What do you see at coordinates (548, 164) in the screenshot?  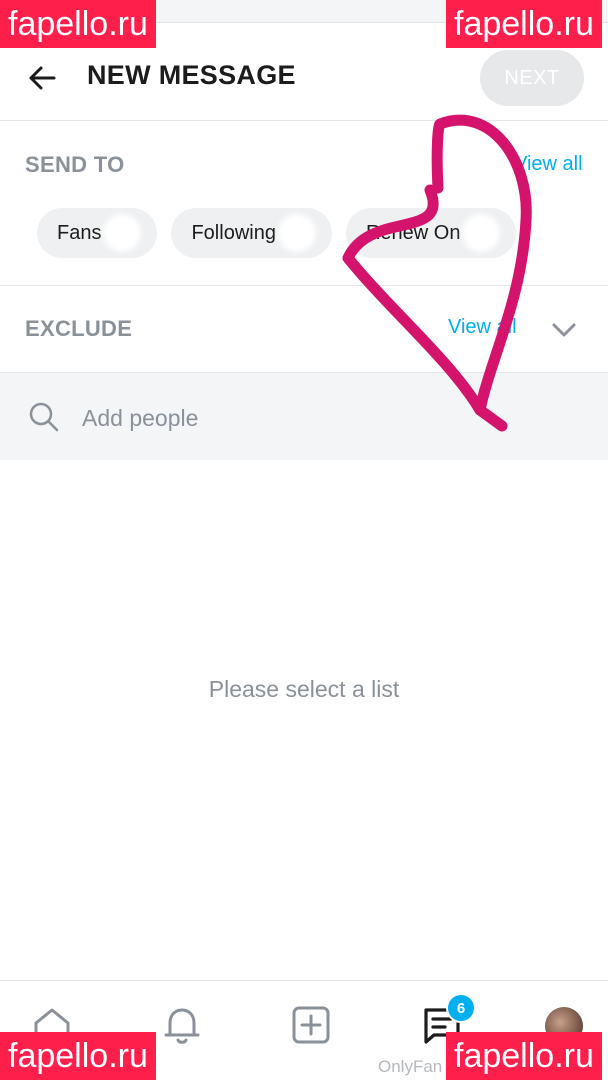 I see `send-to-view-all-link: View all` at bounding box center [548, 164].